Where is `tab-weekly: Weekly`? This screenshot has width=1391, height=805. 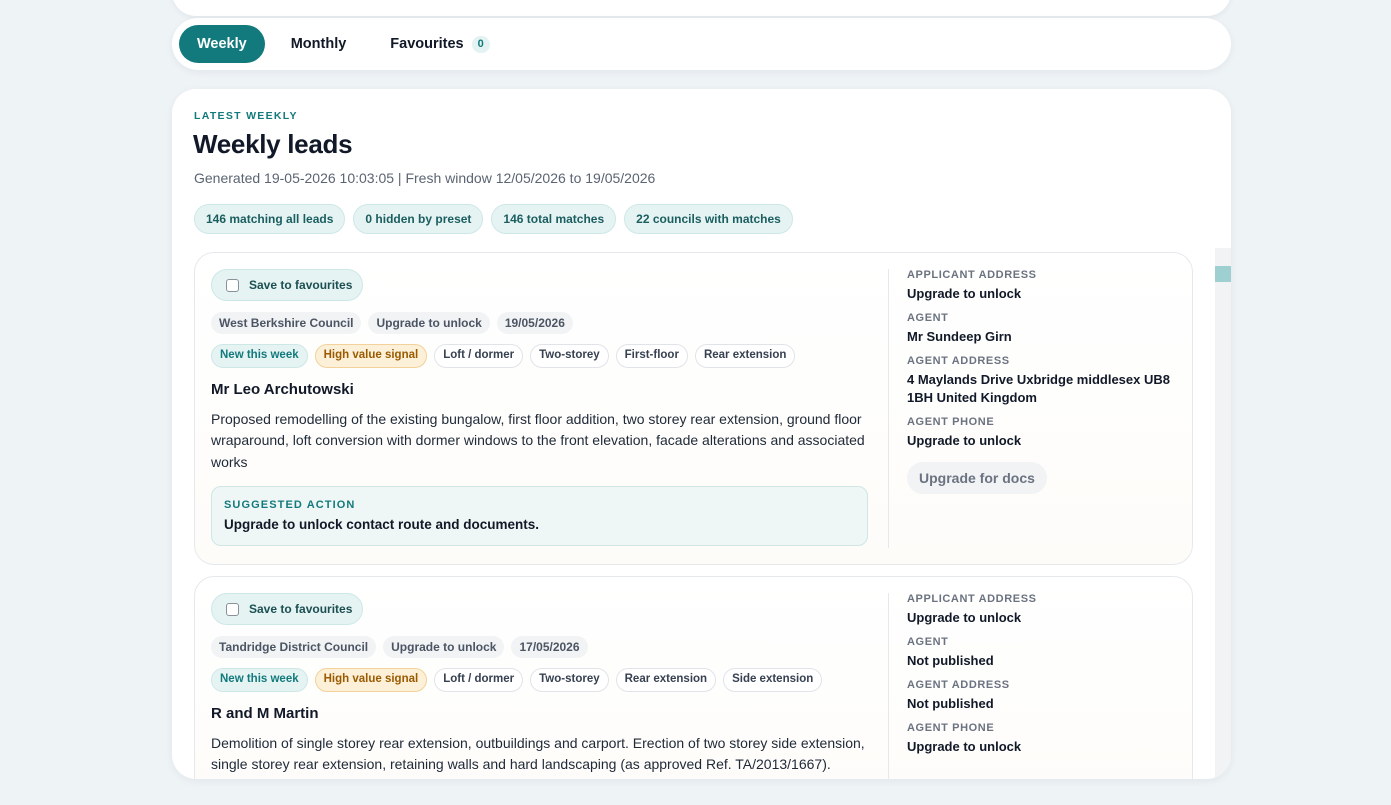 tab-weekly: Weekly is located at coordinates (222, 44).